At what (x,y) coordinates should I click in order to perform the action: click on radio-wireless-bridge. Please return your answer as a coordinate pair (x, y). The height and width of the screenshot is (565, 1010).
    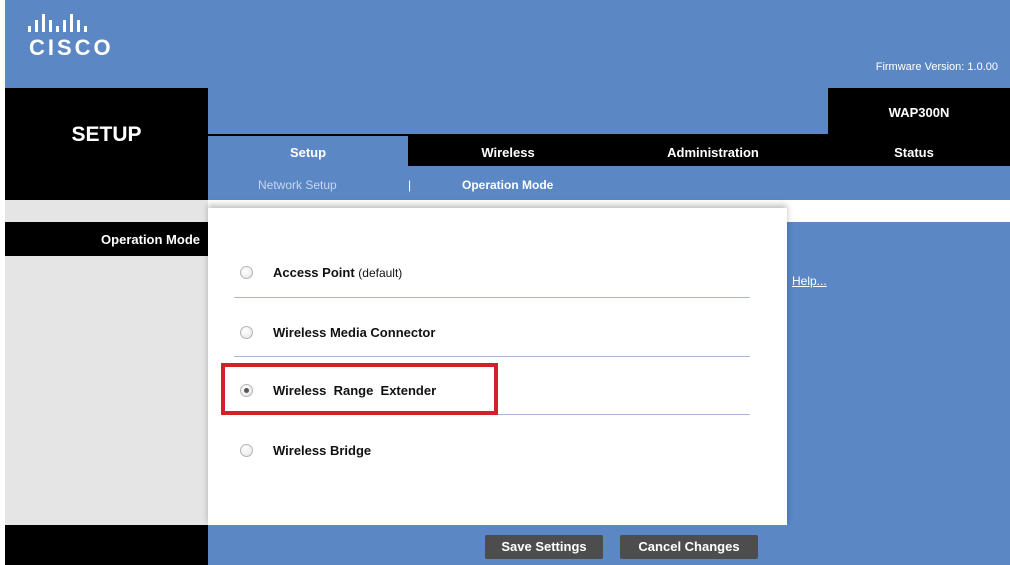
    Looking at the image, I should click on (246, 450).